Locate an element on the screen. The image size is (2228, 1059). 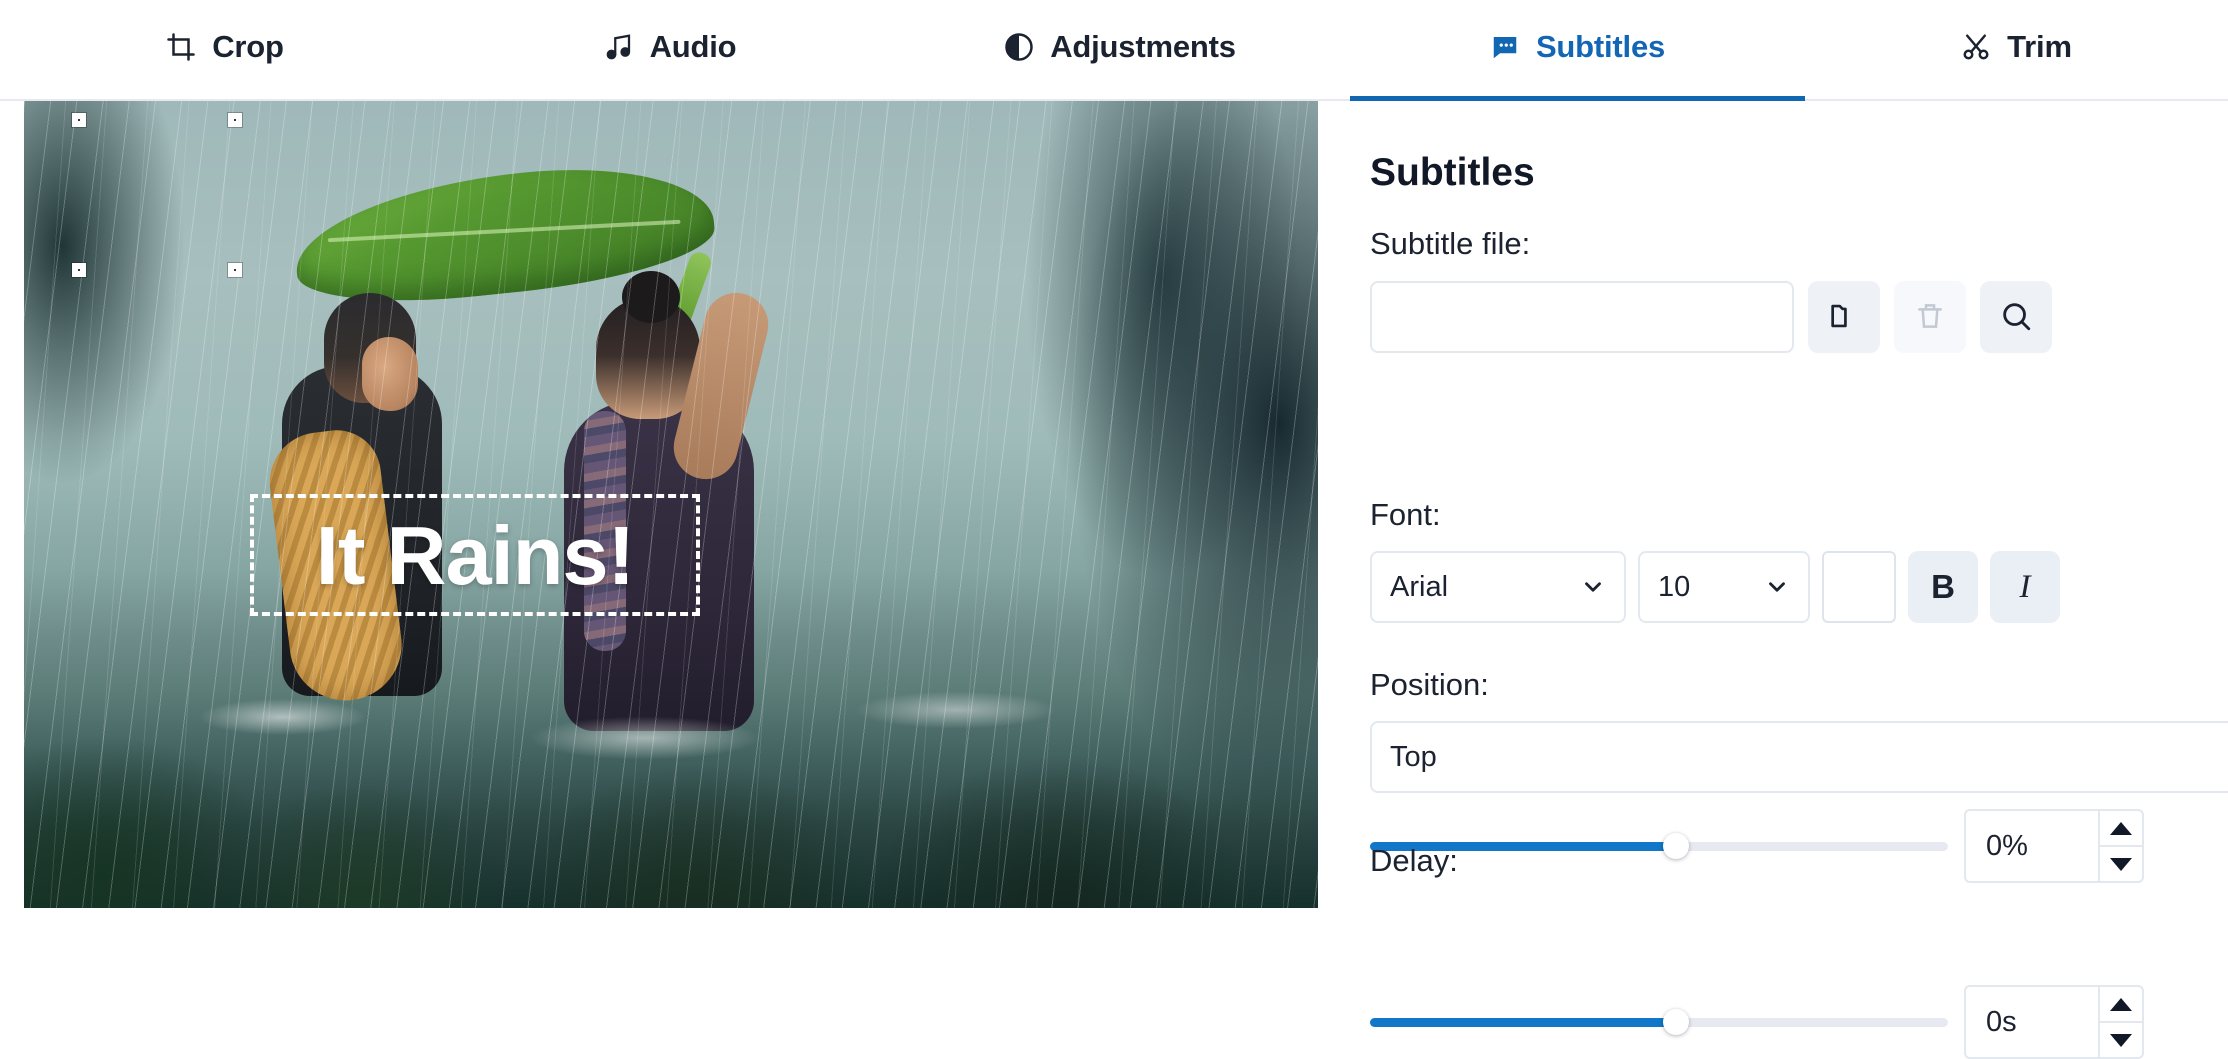
delay-slider is located at coordinates (1659, 1022).